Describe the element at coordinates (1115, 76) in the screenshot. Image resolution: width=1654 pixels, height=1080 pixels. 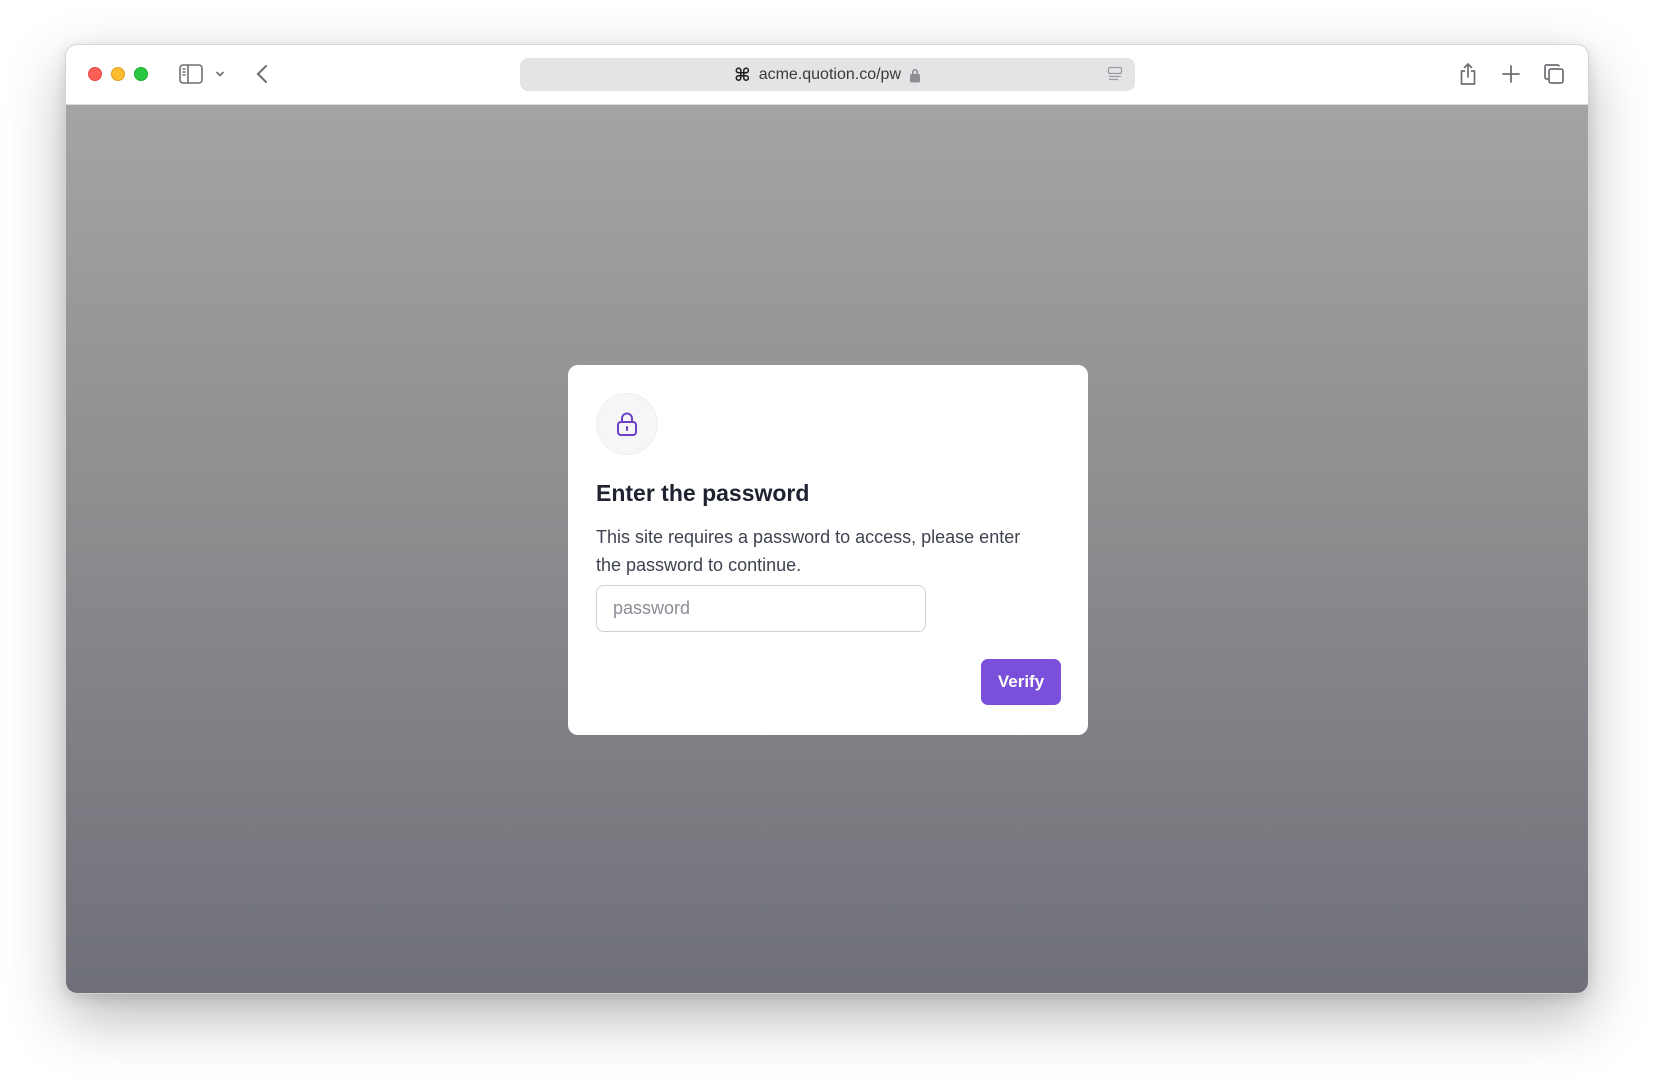
I see `reader-icon` at that location.